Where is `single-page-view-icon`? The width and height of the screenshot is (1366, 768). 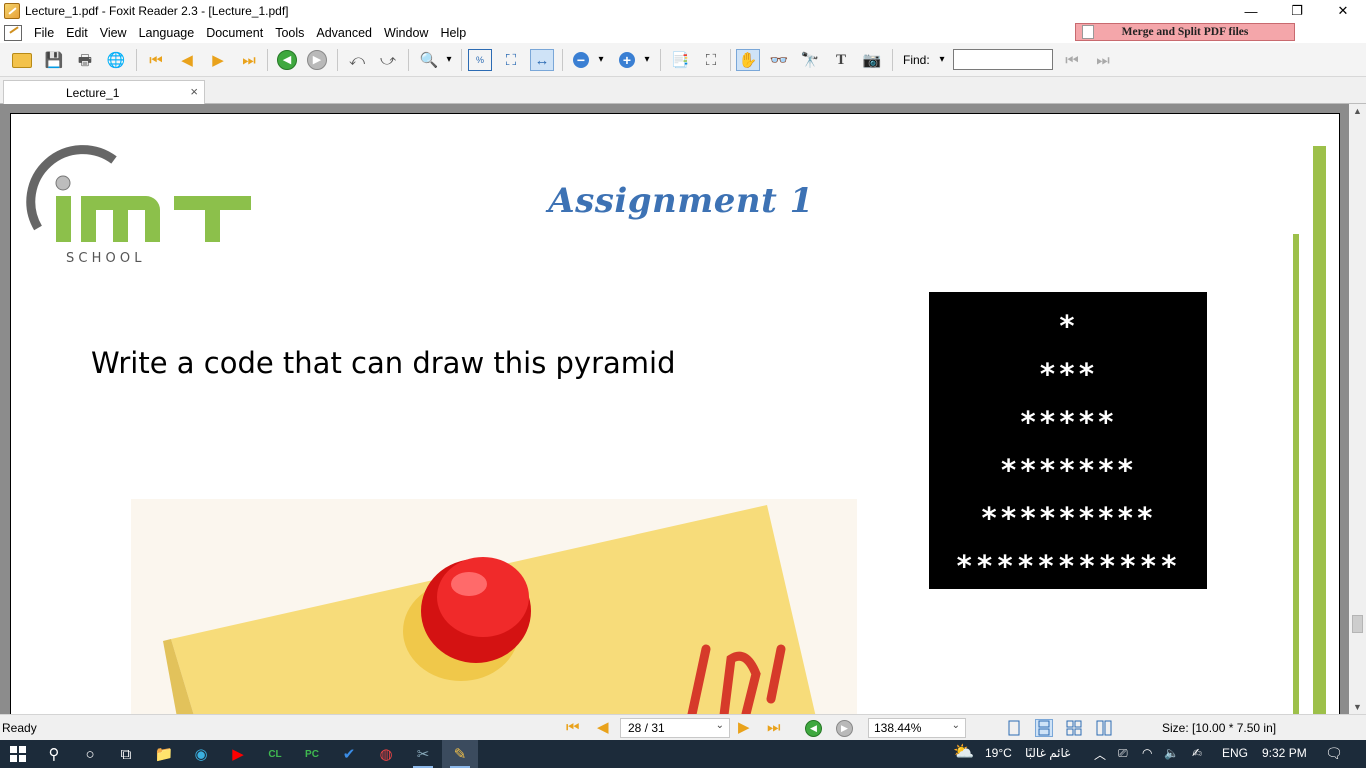 single-page-view-icon is located at coordinates (1014, 728).